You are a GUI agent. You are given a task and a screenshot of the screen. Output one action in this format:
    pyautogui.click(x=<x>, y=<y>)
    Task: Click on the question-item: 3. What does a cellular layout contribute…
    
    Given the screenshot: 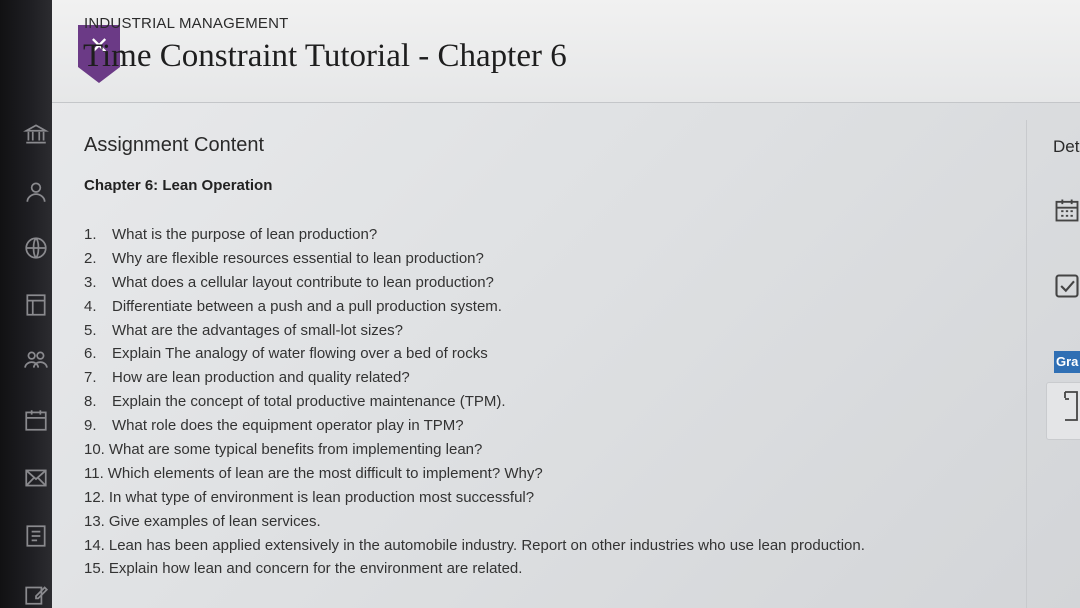 What is the action you would take?
    pyautogui.click(x=554, y=283)
    